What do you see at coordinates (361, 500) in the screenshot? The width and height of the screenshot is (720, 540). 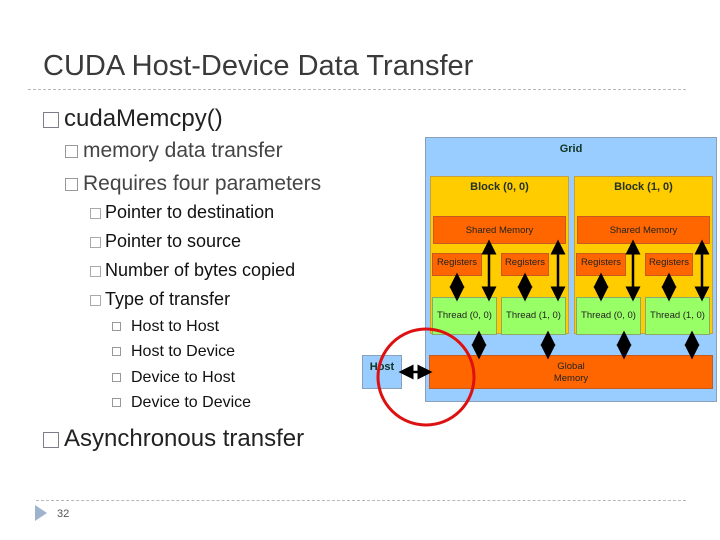 I see `footer-divider` at bounding box center [361, 500].